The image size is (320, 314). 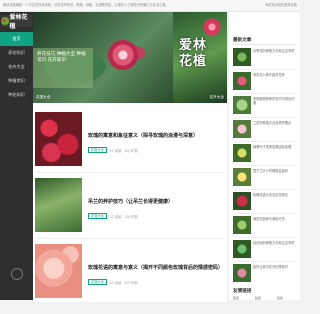 I want to click on latest-item-text: 月季花的养殖方法和注意事项, so click(x=275, y=51).